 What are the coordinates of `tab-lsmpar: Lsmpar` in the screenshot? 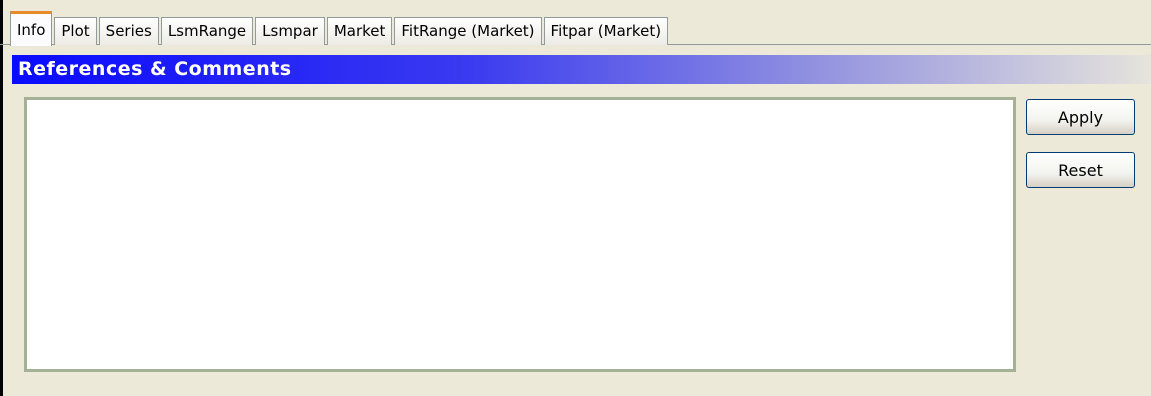 It's located at (290, 31).